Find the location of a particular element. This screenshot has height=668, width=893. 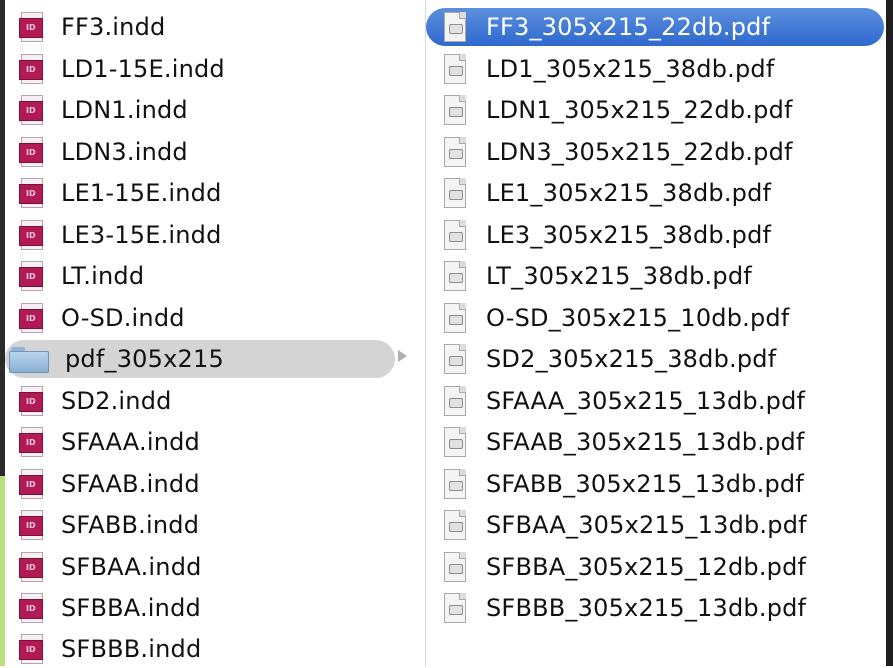

folder-label: pdf_305x215 is located at coordinates (144, 359).